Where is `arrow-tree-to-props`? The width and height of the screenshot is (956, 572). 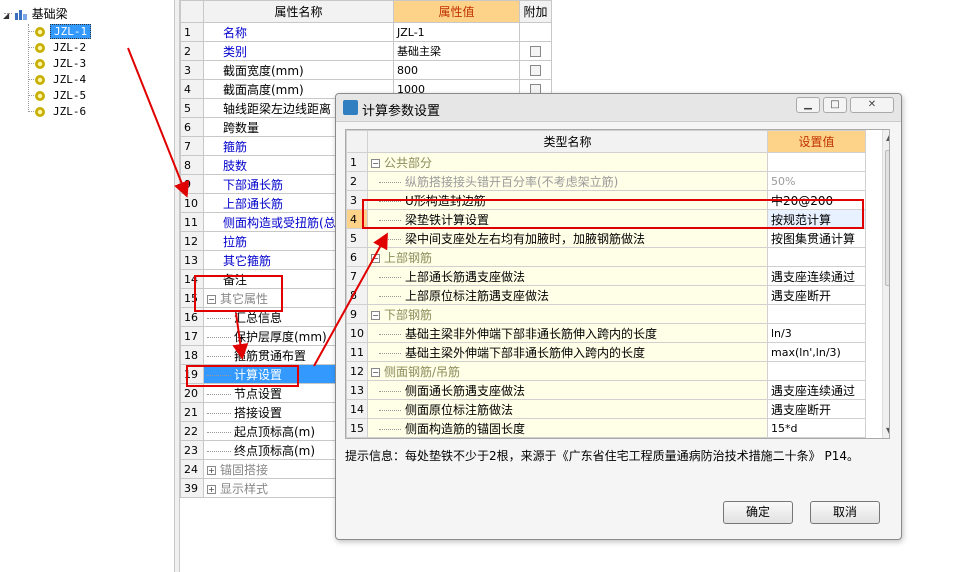 arrow-tree-to-props is located at coordinates (158, 122).